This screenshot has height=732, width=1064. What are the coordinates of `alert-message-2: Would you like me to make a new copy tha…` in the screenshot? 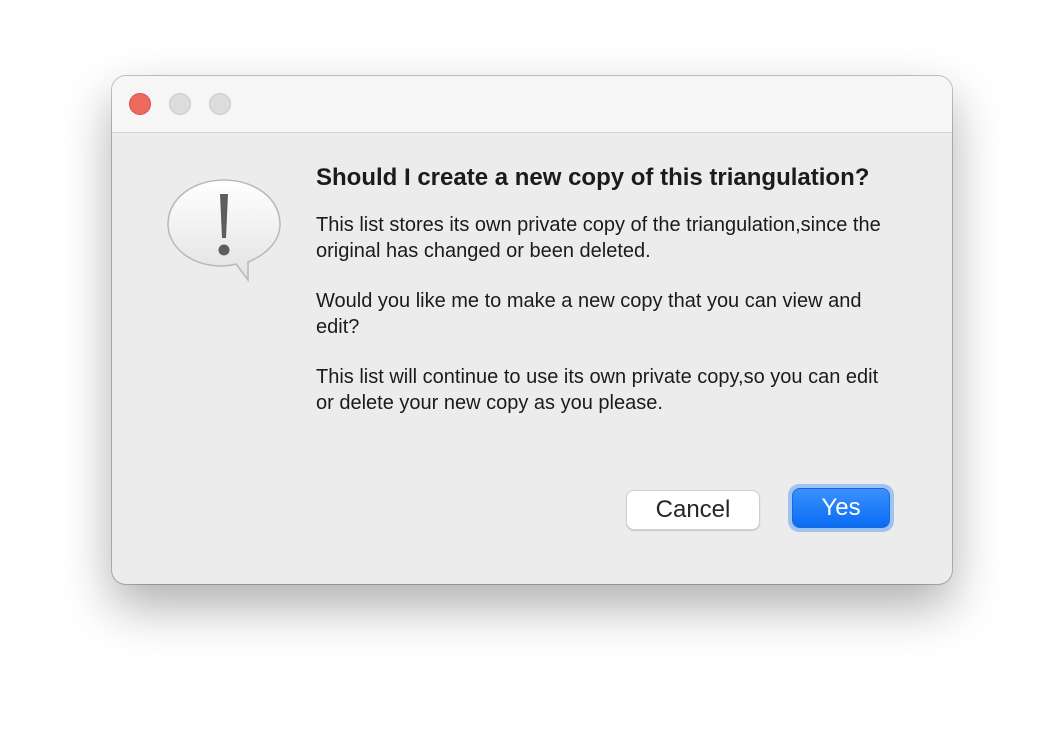 It's located at (589, 314).